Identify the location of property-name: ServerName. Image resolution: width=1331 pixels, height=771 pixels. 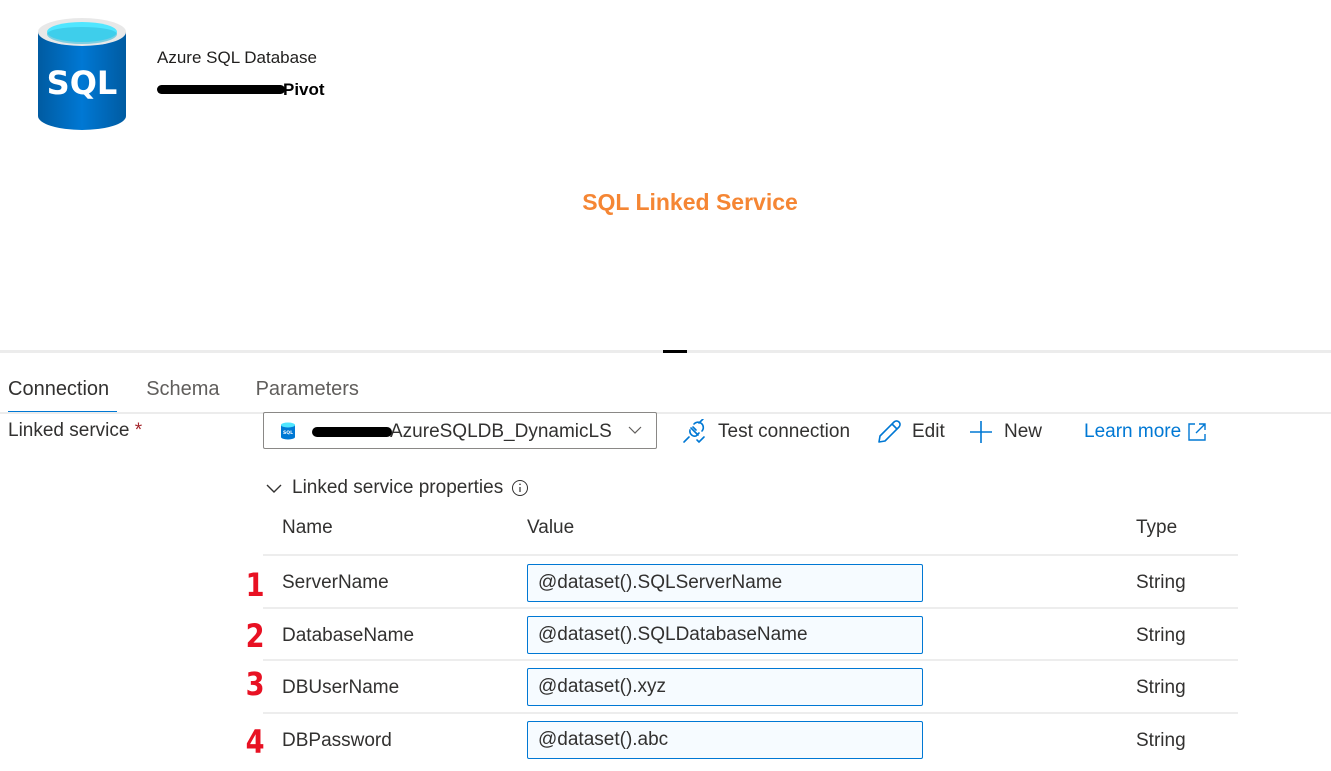
(335, 582).